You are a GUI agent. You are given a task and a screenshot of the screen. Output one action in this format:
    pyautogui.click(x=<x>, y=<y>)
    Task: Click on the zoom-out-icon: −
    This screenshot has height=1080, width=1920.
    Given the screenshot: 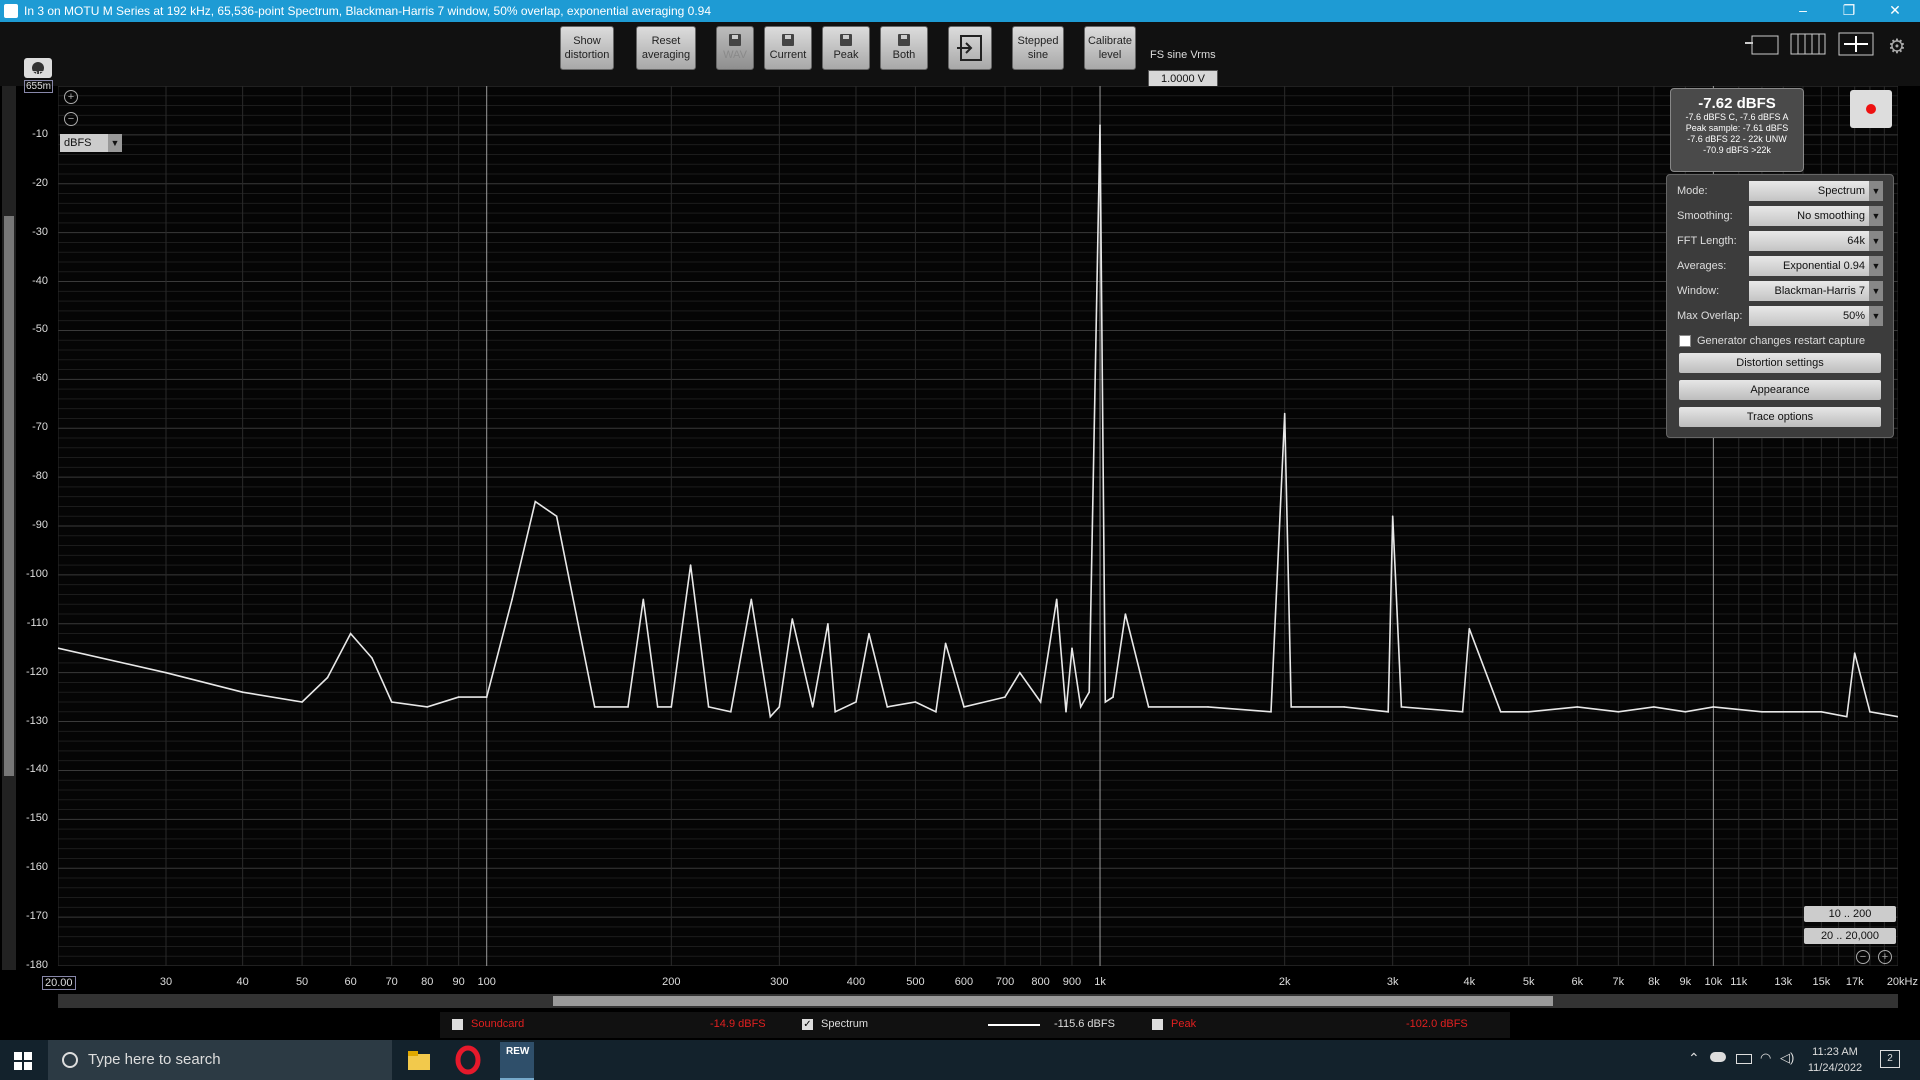 What is the action you would take?
    pyautogui.click(x=71, y=119)
    